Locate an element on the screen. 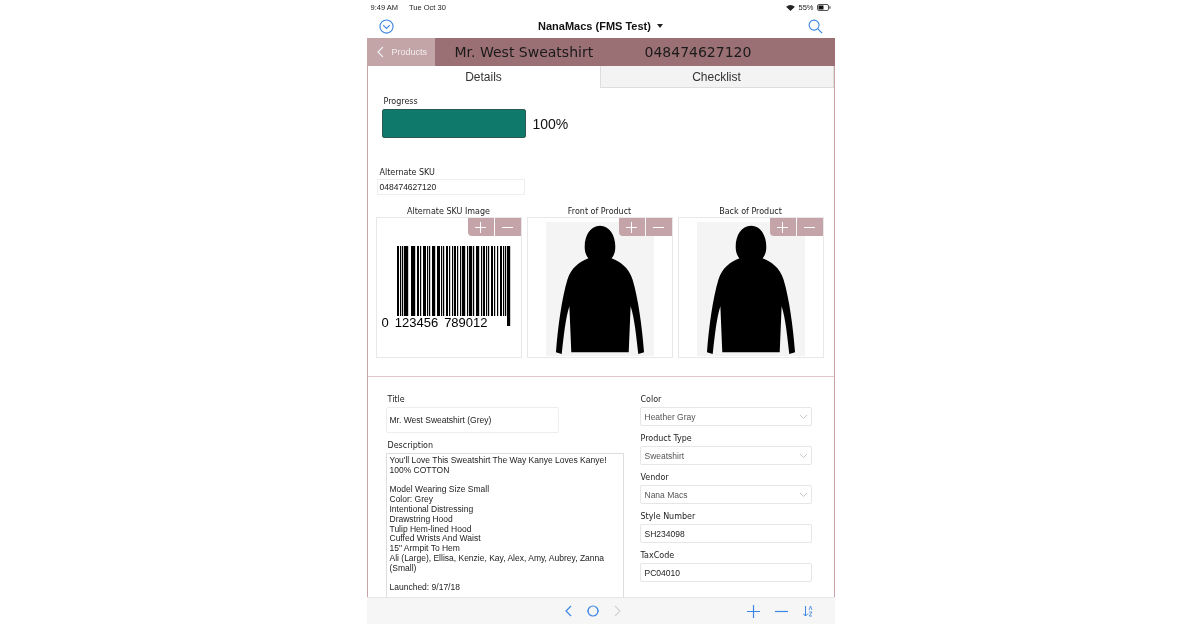  field-label: Color is located at coordinates (651, 399).